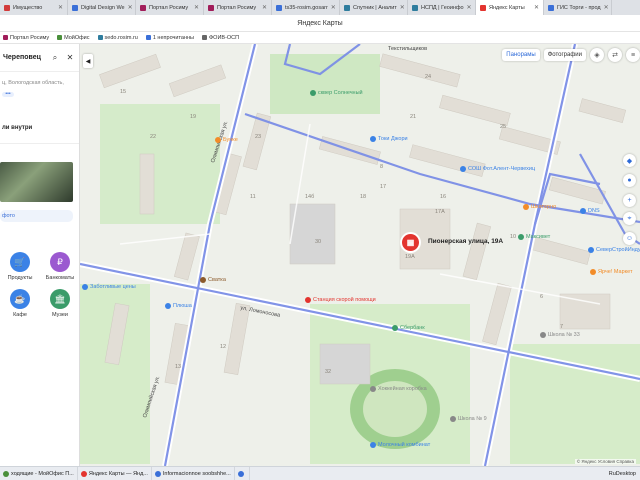 The image size is (640, 480). I want to click on tab-label: Имущество, so click(28, 7).